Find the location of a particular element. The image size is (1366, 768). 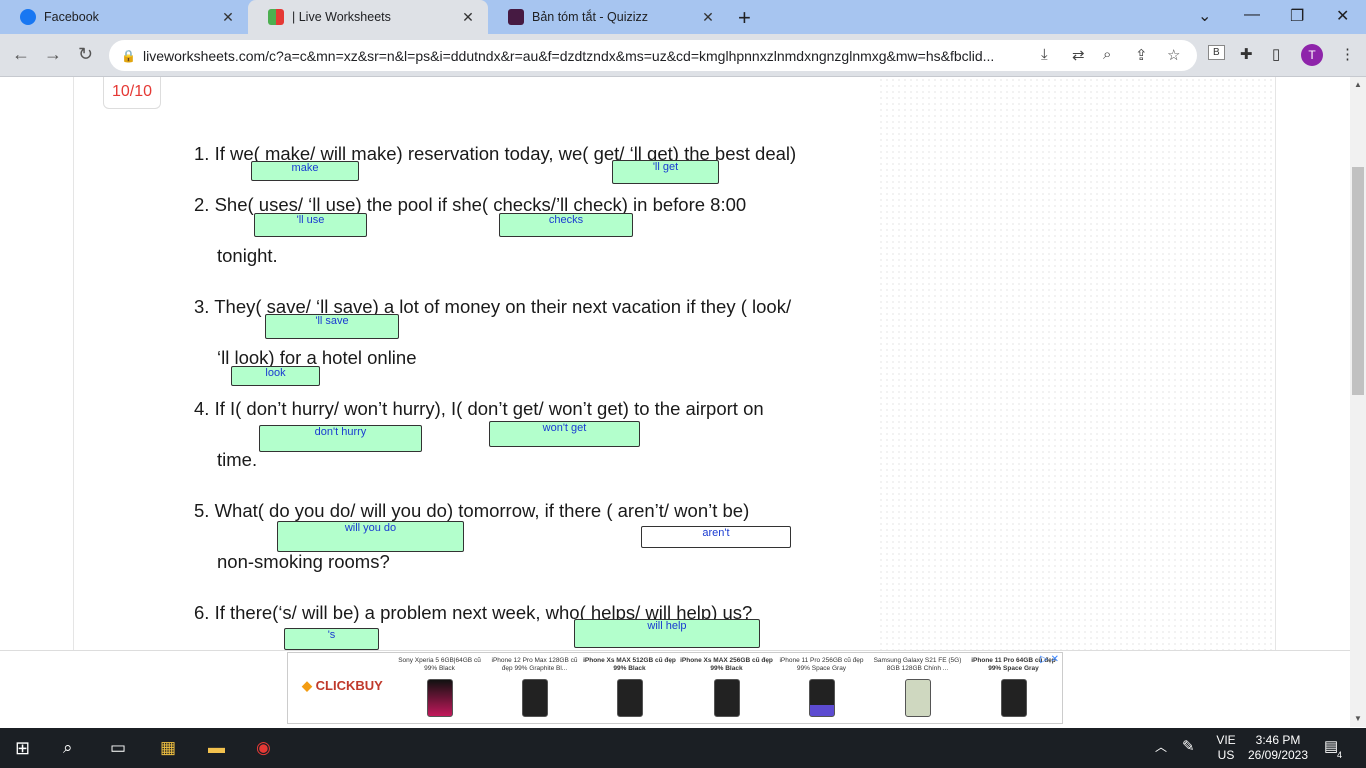

tab-quizizz: Bản tóm tắt - Quizizz ✕ is located at coordinates (608, 17).